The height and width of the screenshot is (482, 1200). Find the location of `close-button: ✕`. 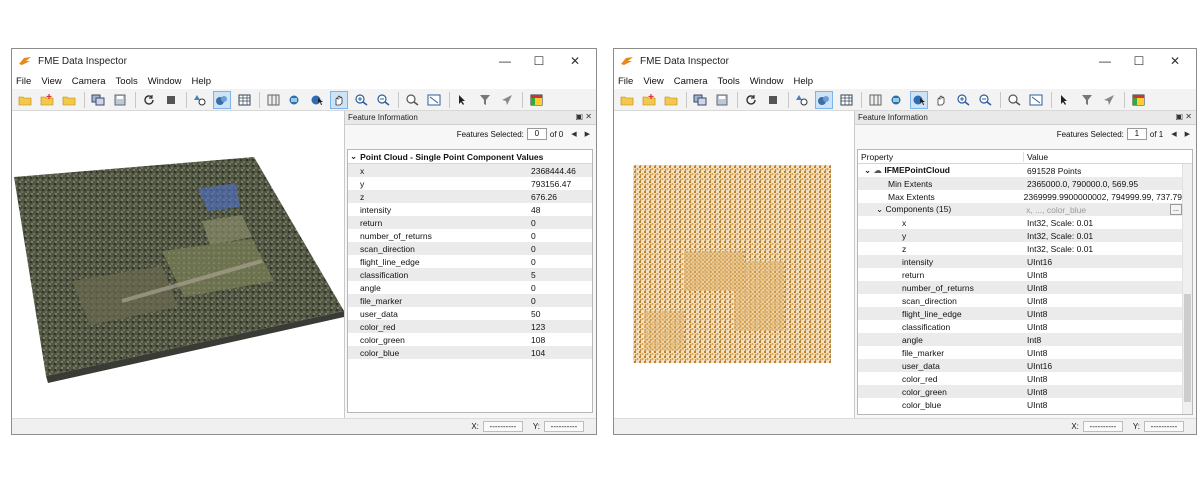

close-button: ✕ is located at coordinates (575, 61).